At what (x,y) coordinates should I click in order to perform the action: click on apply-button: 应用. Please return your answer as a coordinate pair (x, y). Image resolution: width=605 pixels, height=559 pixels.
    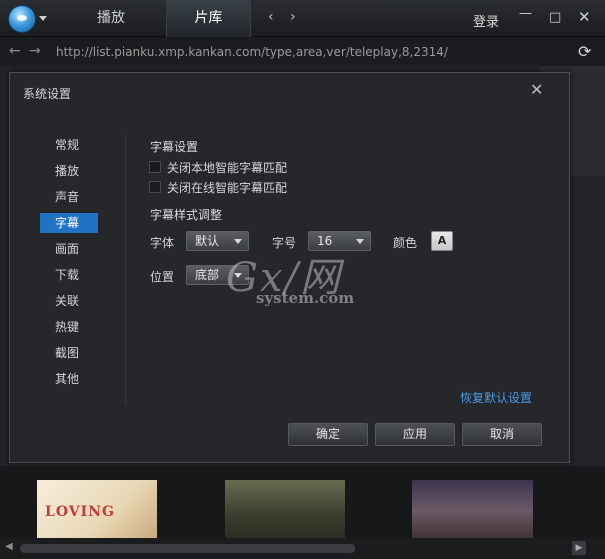
    Looking at the image, I should click on (415, 434).